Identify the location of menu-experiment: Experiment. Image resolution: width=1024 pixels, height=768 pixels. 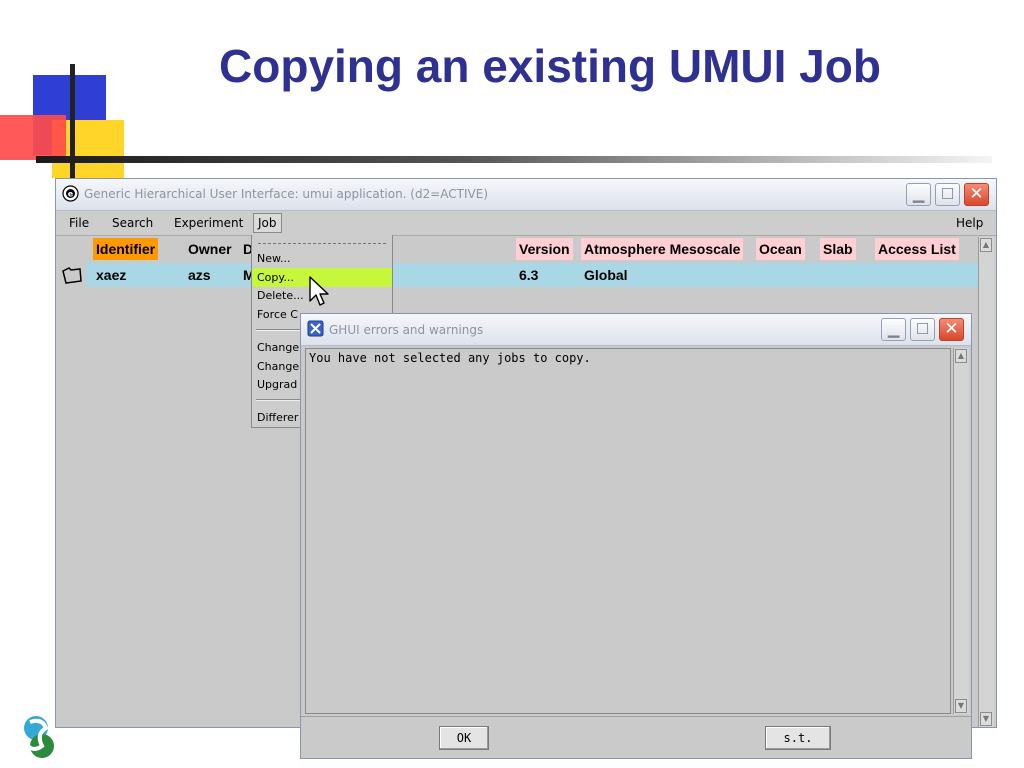
(208, 223).